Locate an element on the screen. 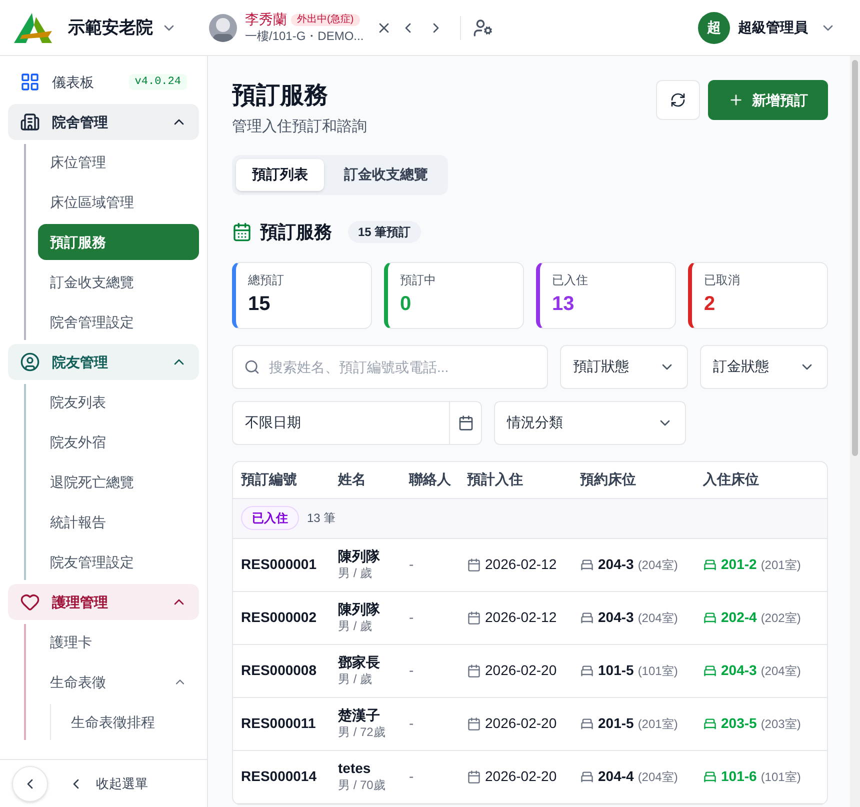 The height and width of the screenshot is (807, 860). table-cell-text: RES000014 is located at coordinates (279, 776).